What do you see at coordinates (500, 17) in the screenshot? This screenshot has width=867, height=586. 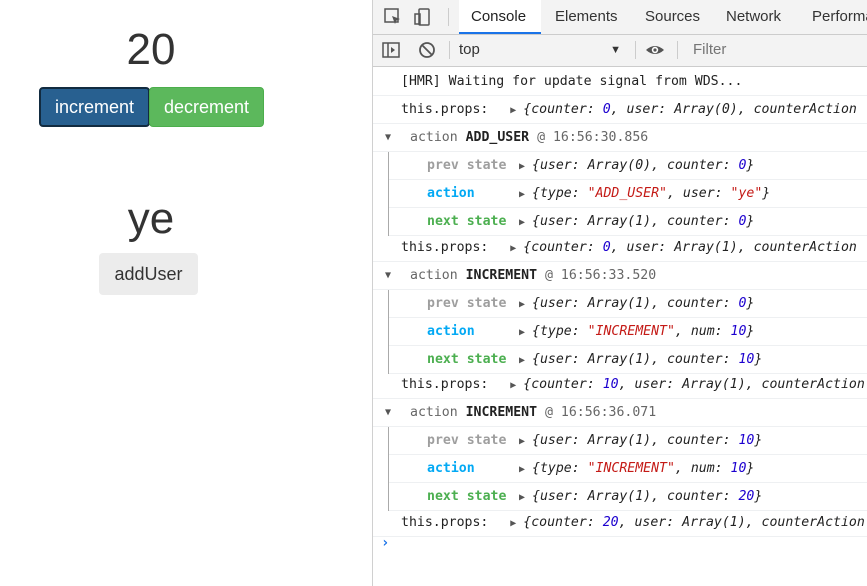 I see `tab-console: Console` at bounding box center [500, 17].